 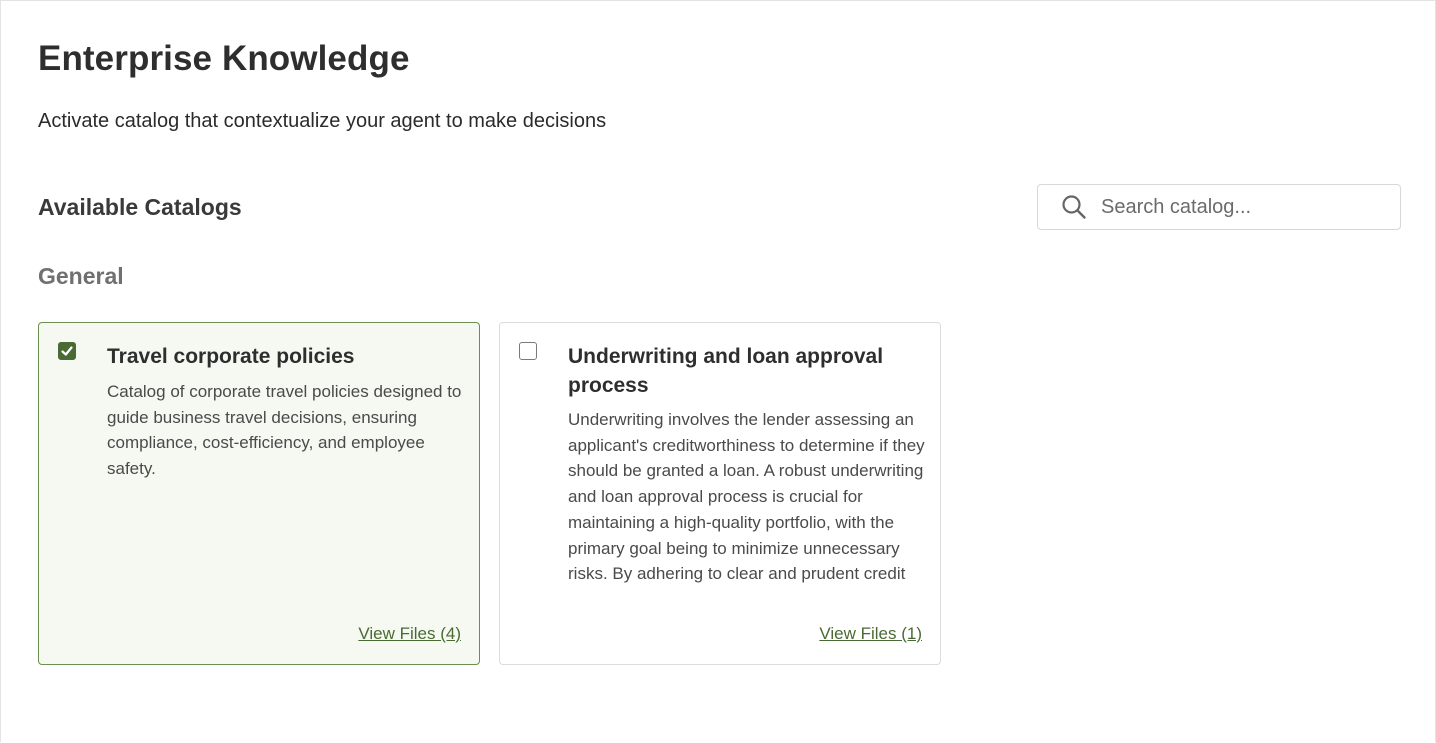 I want to click on view-files-link: View Files (1), so click(x=870, y=634).